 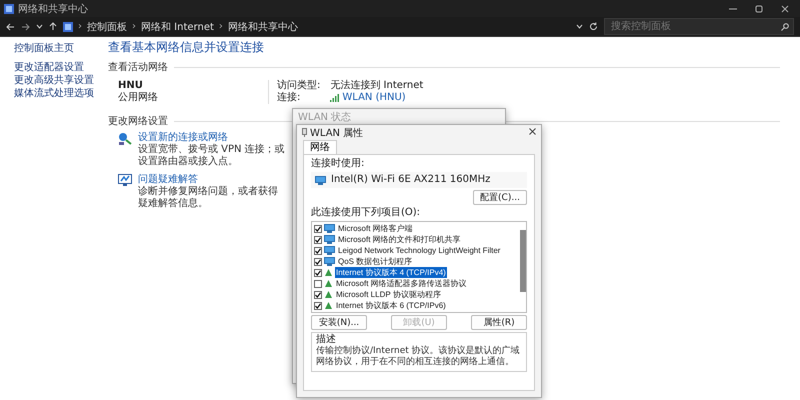 What do you see at coordinates (304, 132) in the screenshot?
I see `wifi-adapter-icon` at bounding box center [304, 132].